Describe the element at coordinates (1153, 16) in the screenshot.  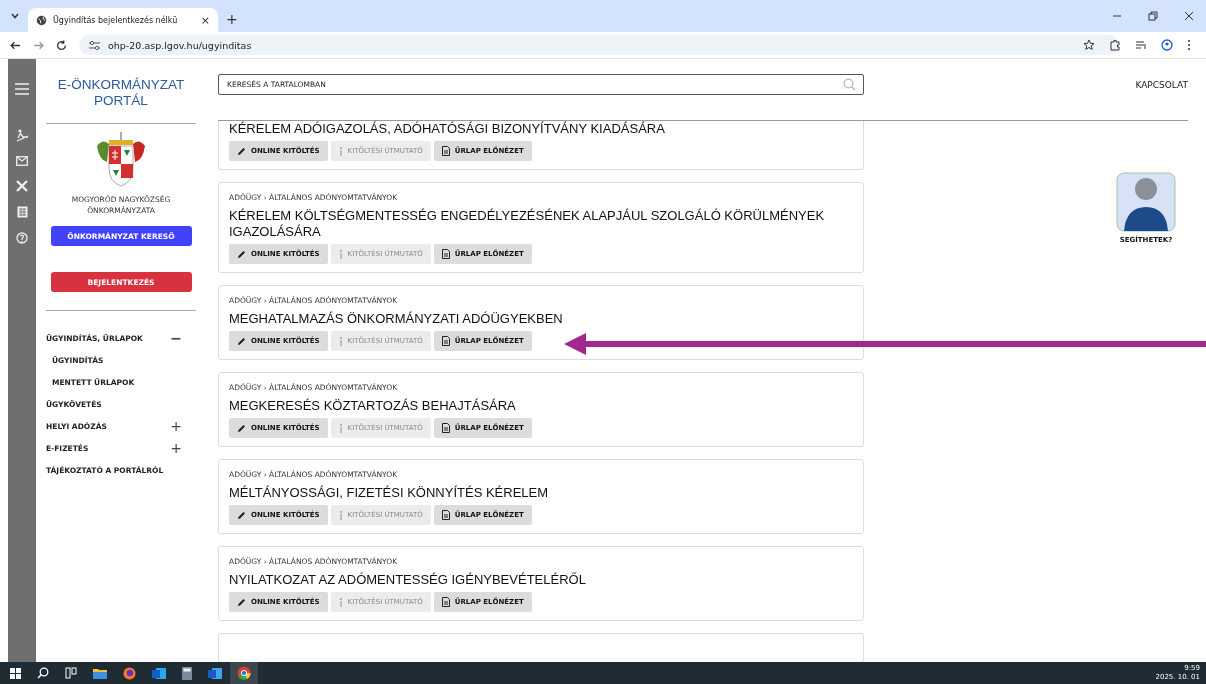
I see `restore-icon` at that location.